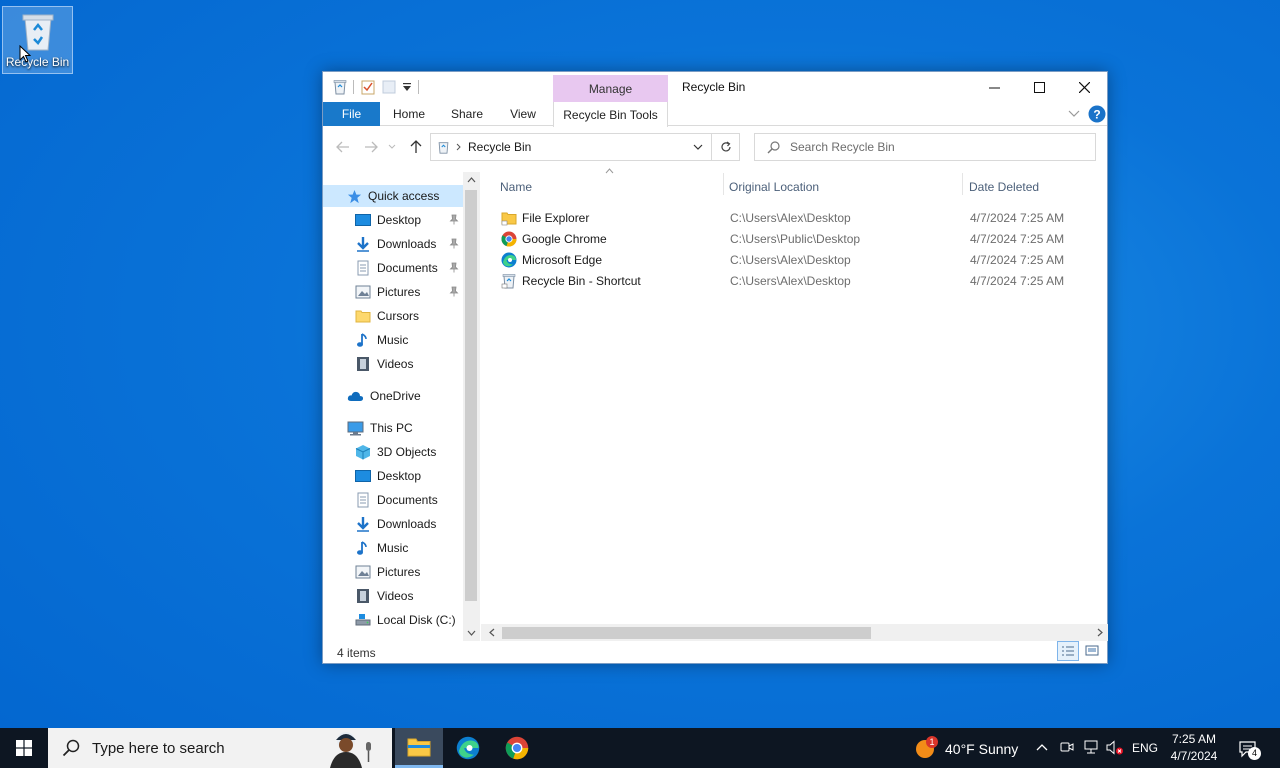  I want to click on new-folder-icon, so click(389, 87).